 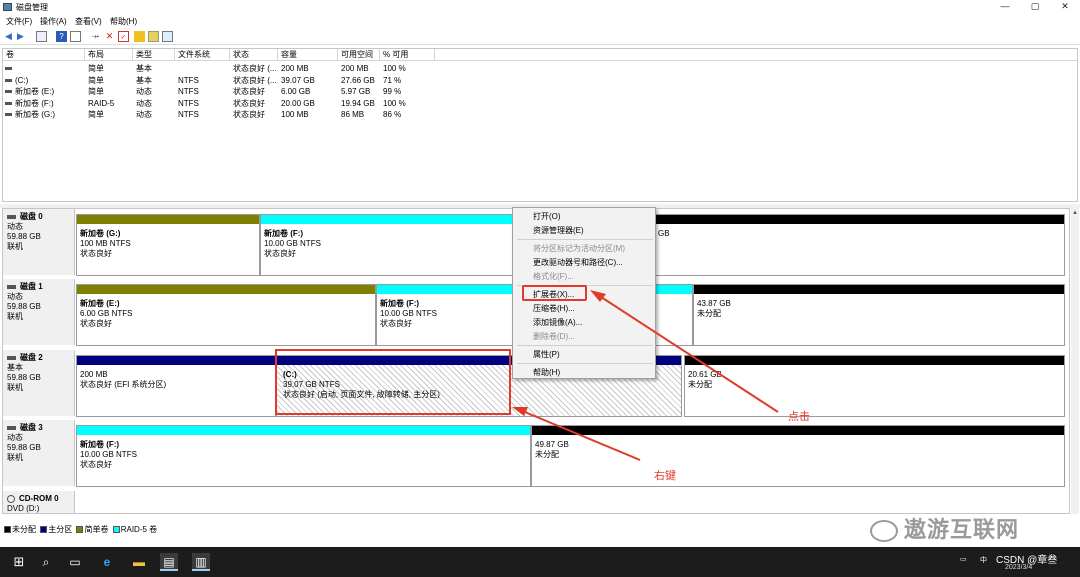 I want to click on edge-icon: e, so click(x=107, y=562).